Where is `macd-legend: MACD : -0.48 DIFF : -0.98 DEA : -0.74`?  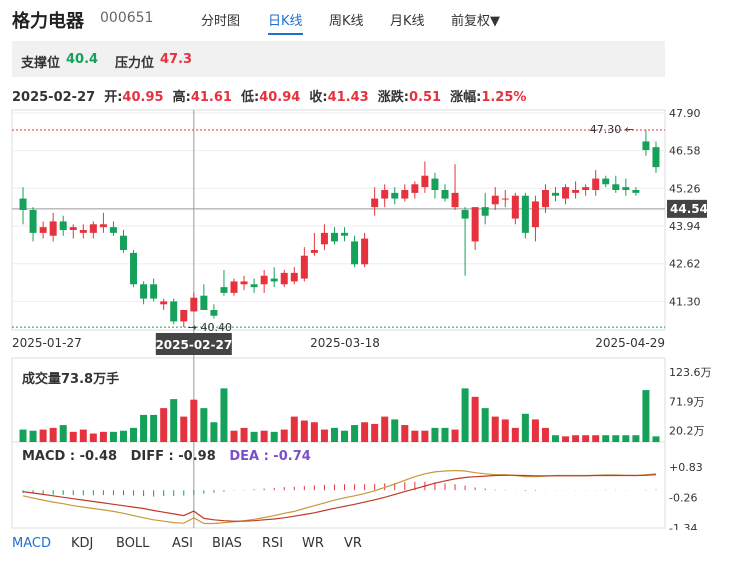 macd-legend: MACD : -0.48 DIFF : -0.98 DEA : -0.74 is located at coordinates (166, 456).